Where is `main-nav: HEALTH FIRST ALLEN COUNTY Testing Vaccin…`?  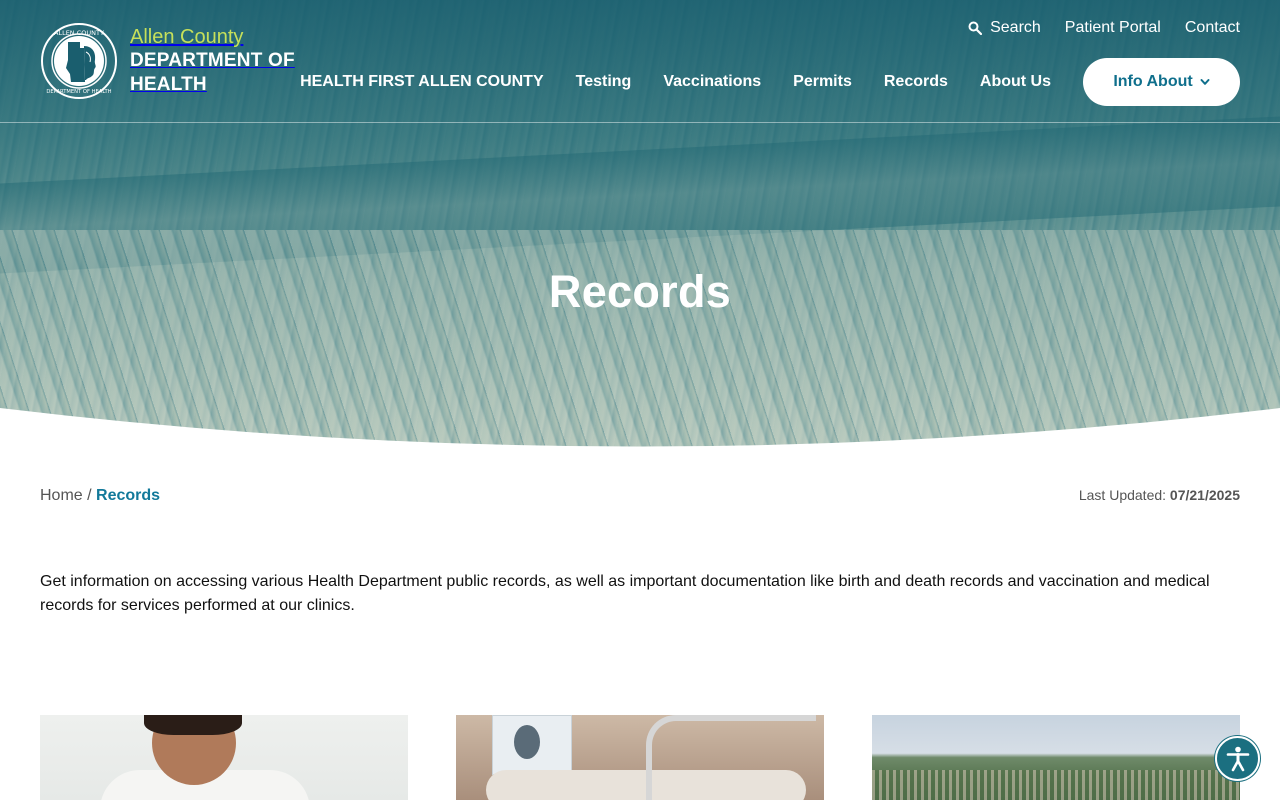
main-nav: HEALTH FIRST ALLEN COUNTY Testing Vaccin… is located at coordinates (770, 82).